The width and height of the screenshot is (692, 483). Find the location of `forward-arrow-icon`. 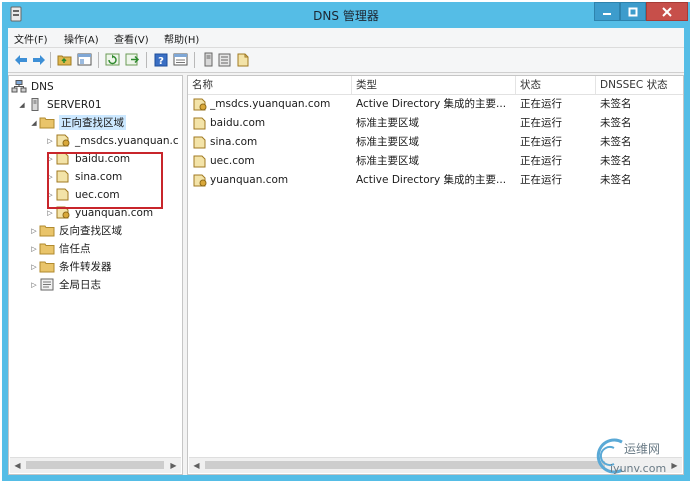

forward-arrow-icon is located at coordinates (38, 59).